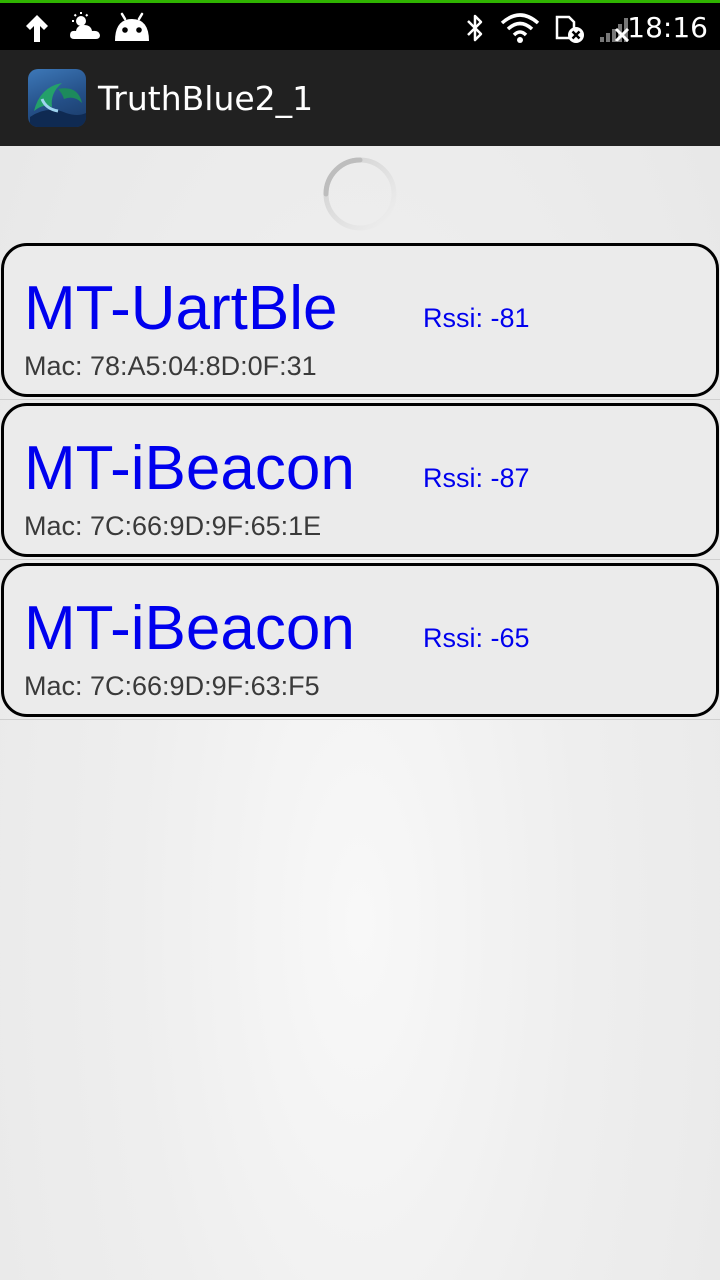 Image resolution: width=720 pixels, height=1280 pixels. I want to click on android-robot-icon, so click(132, 26).